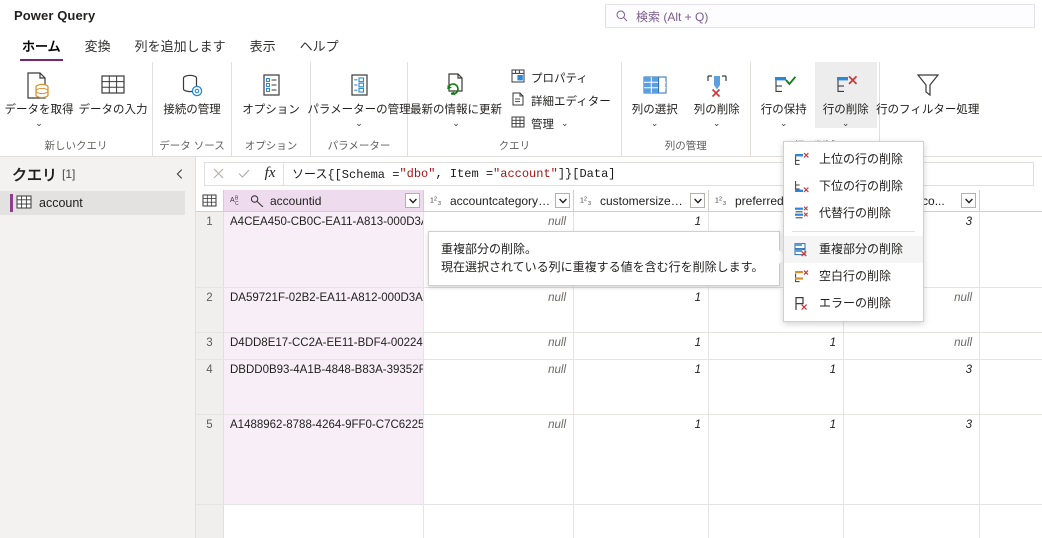 The height and width of the screenshot is (538, 1042). I want to click on options-icon, so click(271, 86).